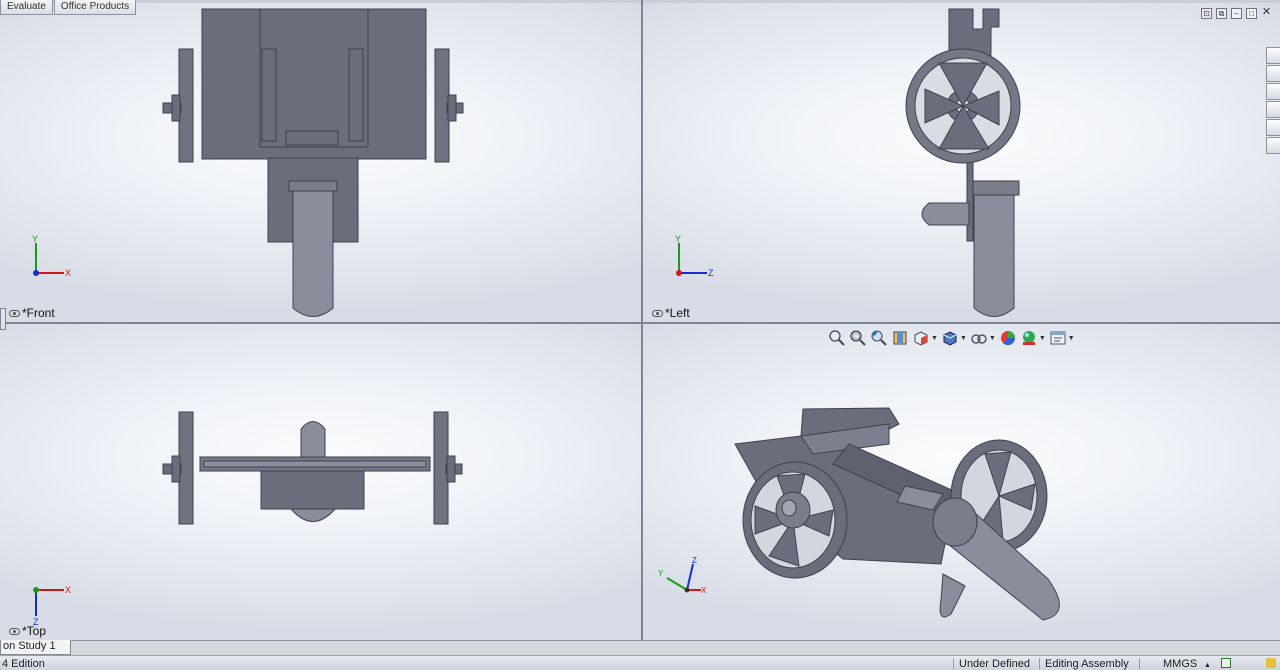  What do you see at coordinates (34, 631) in the screenshot?
I see `view-name: *Top` at bounding box center [34, 631].